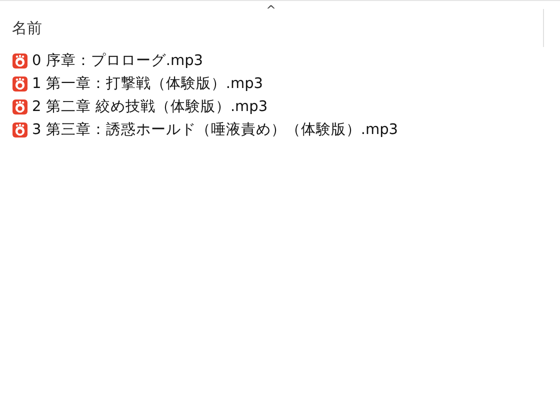  What do you see at coordinates (147, 83) in the screenshot?
I see `file-name: 1 第一章：打撃戦（体験版）.mp3` at bounding box center [147, 83].